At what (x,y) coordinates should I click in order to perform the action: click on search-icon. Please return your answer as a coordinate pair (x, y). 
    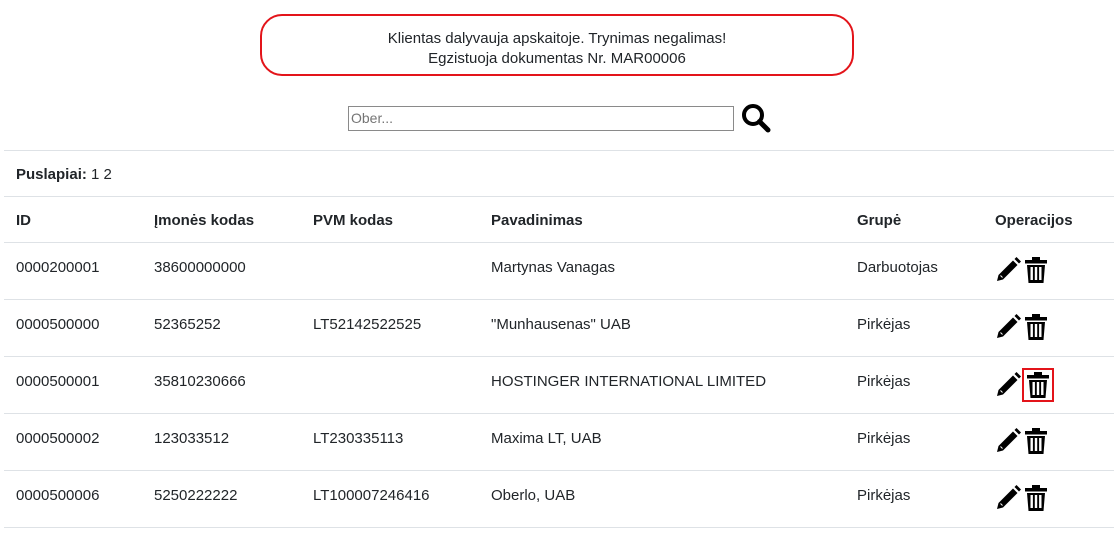
    Looking at the image, I should click on (756, 118).